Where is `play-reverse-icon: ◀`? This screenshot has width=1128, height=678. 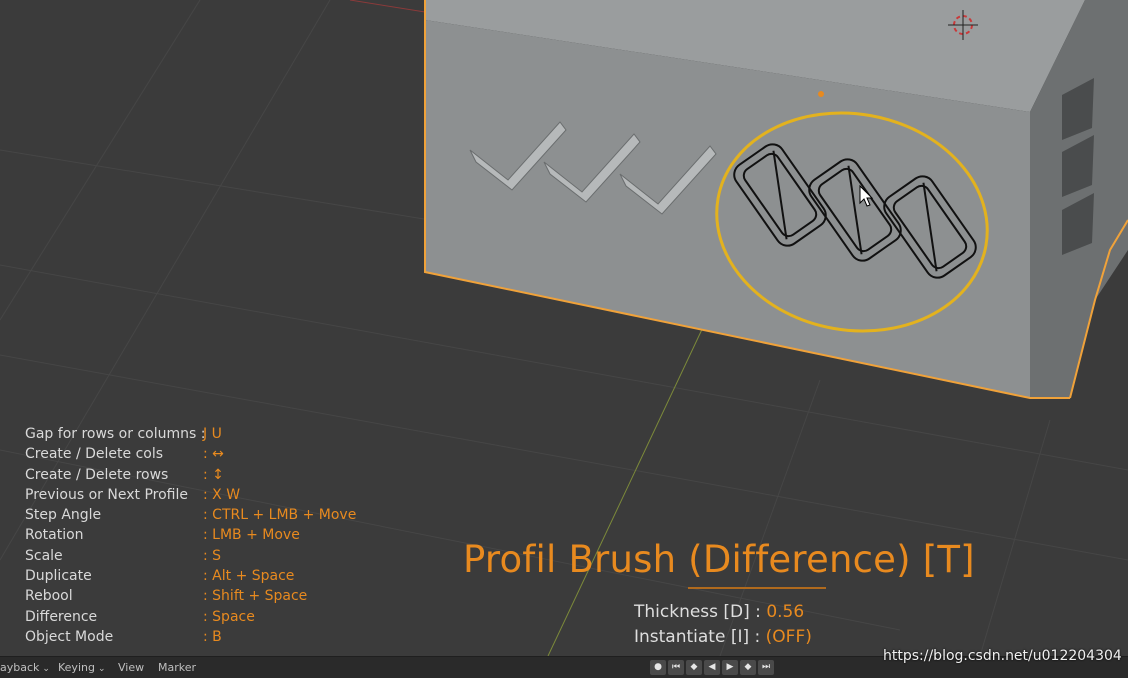
play-reverse-icon: ◀ is located at coordinates (712, 667).